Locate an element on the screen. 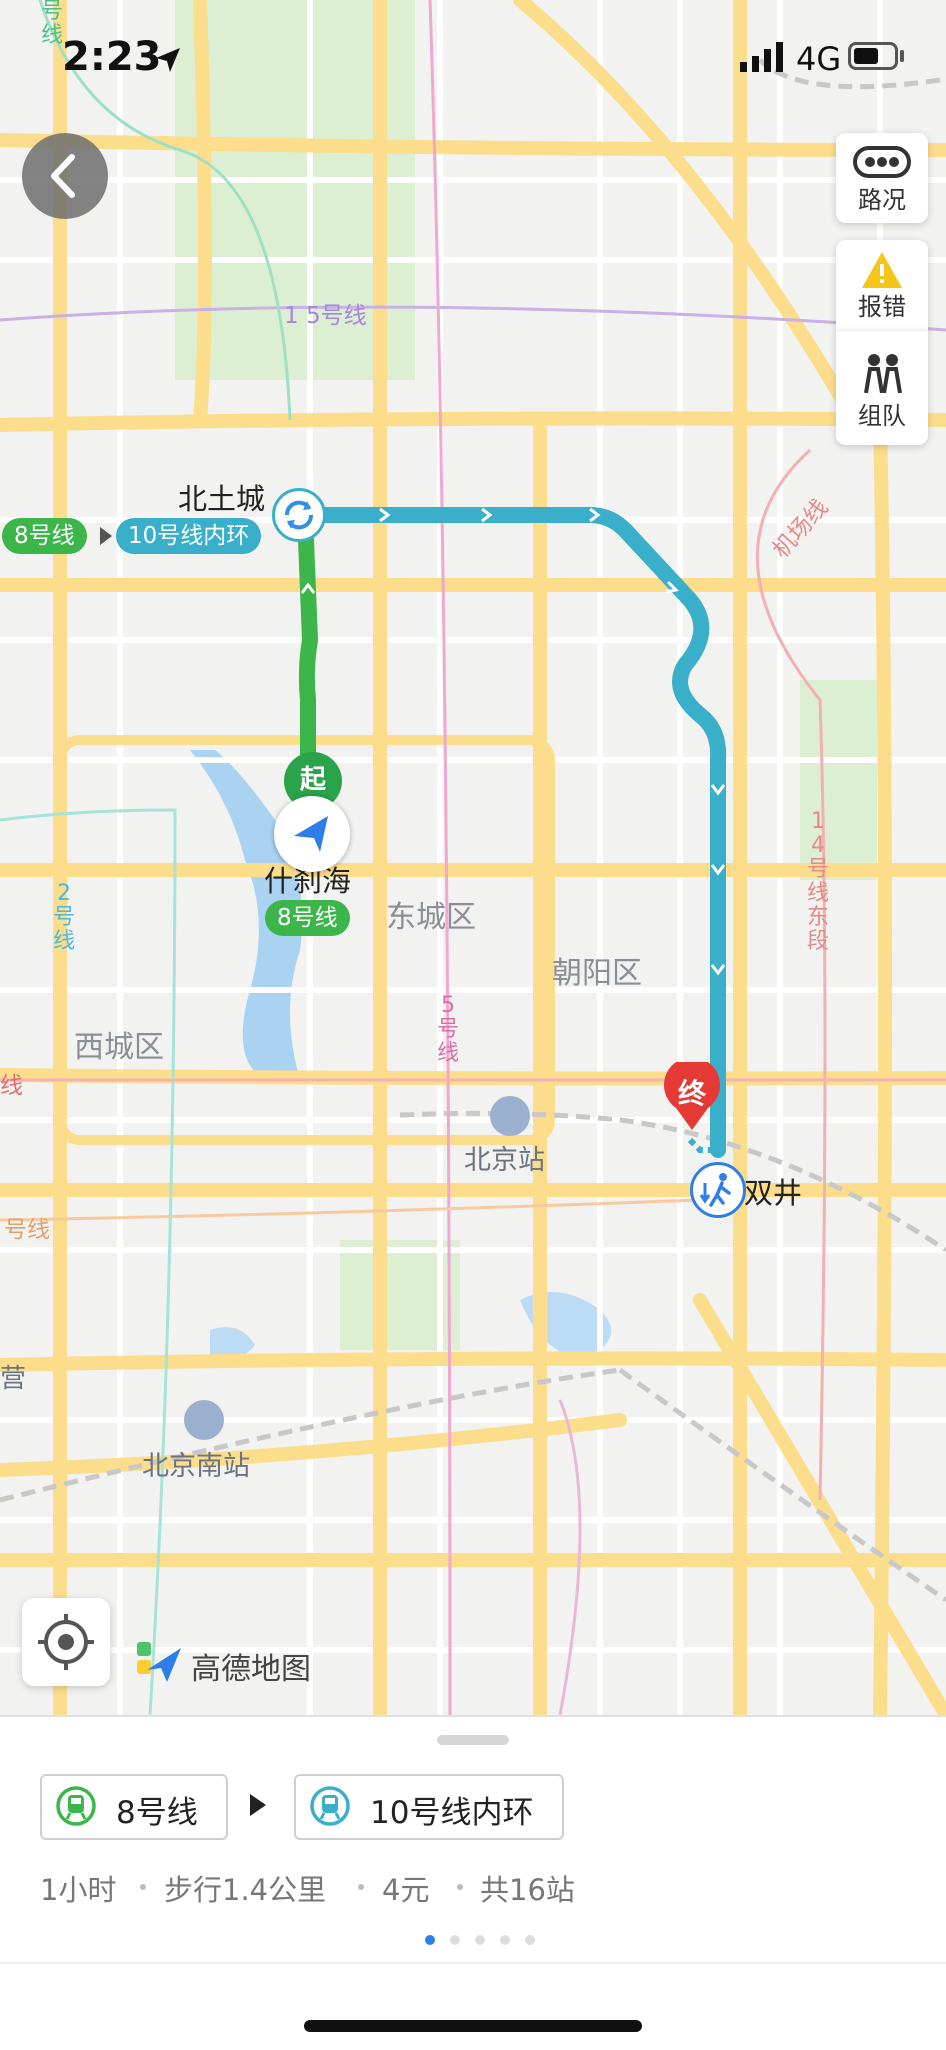 This screenshot has width=946, height=2050. route-tag-line10: 10号线内环 is located at coordinates (189, 536).